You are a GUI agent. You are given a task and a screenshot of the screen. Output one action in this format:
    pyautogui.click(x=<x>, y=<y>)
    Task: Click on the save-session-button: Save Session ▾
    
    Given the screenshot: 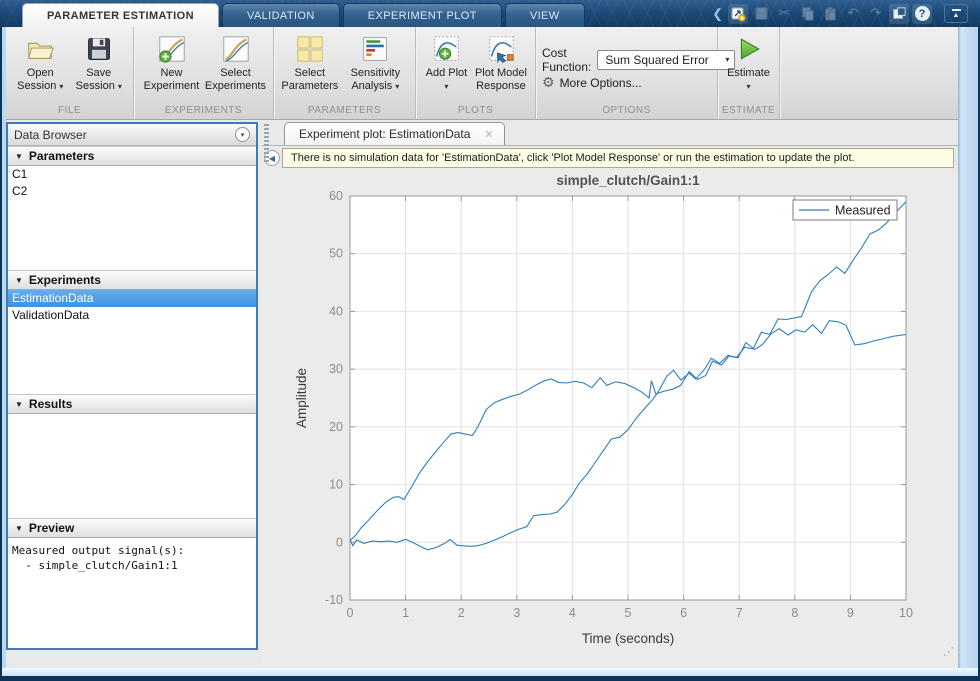 What is the action you would take?
    pyautogui.click(x=99, y=62)
    